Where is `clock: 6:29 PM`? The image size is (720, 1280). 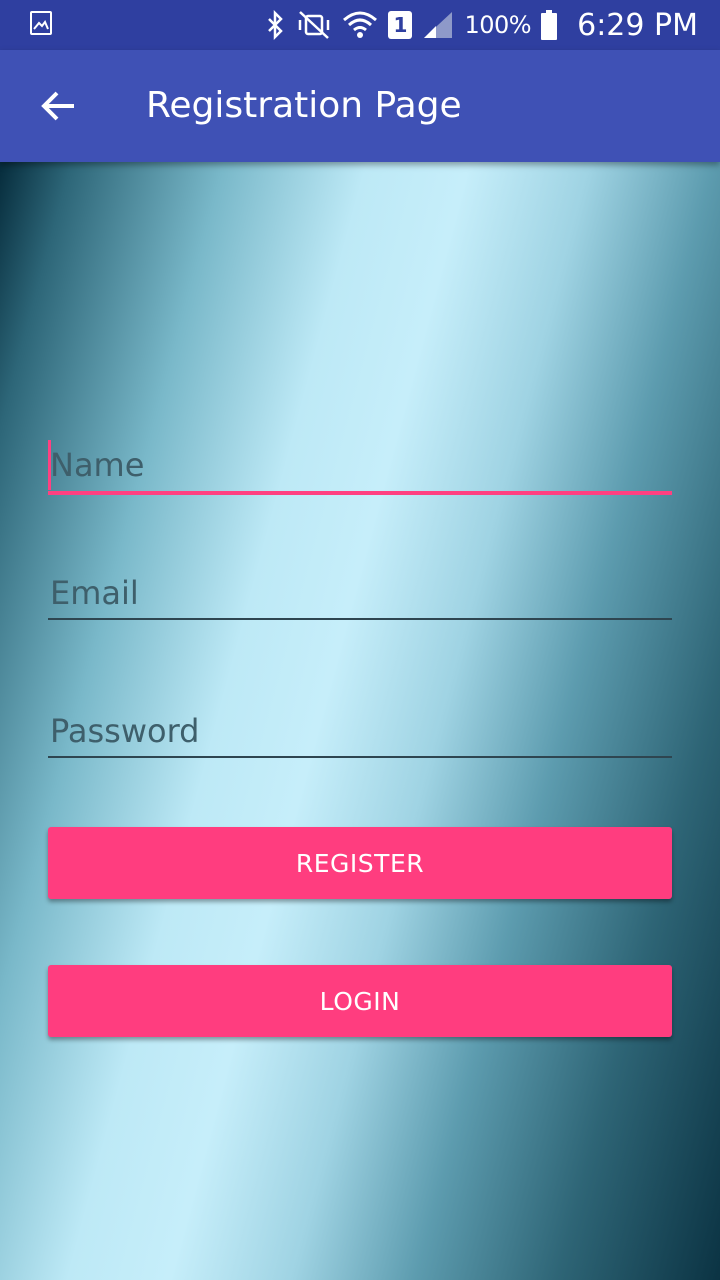
clock: 6:29 PM is located at coordinates (637, 25).